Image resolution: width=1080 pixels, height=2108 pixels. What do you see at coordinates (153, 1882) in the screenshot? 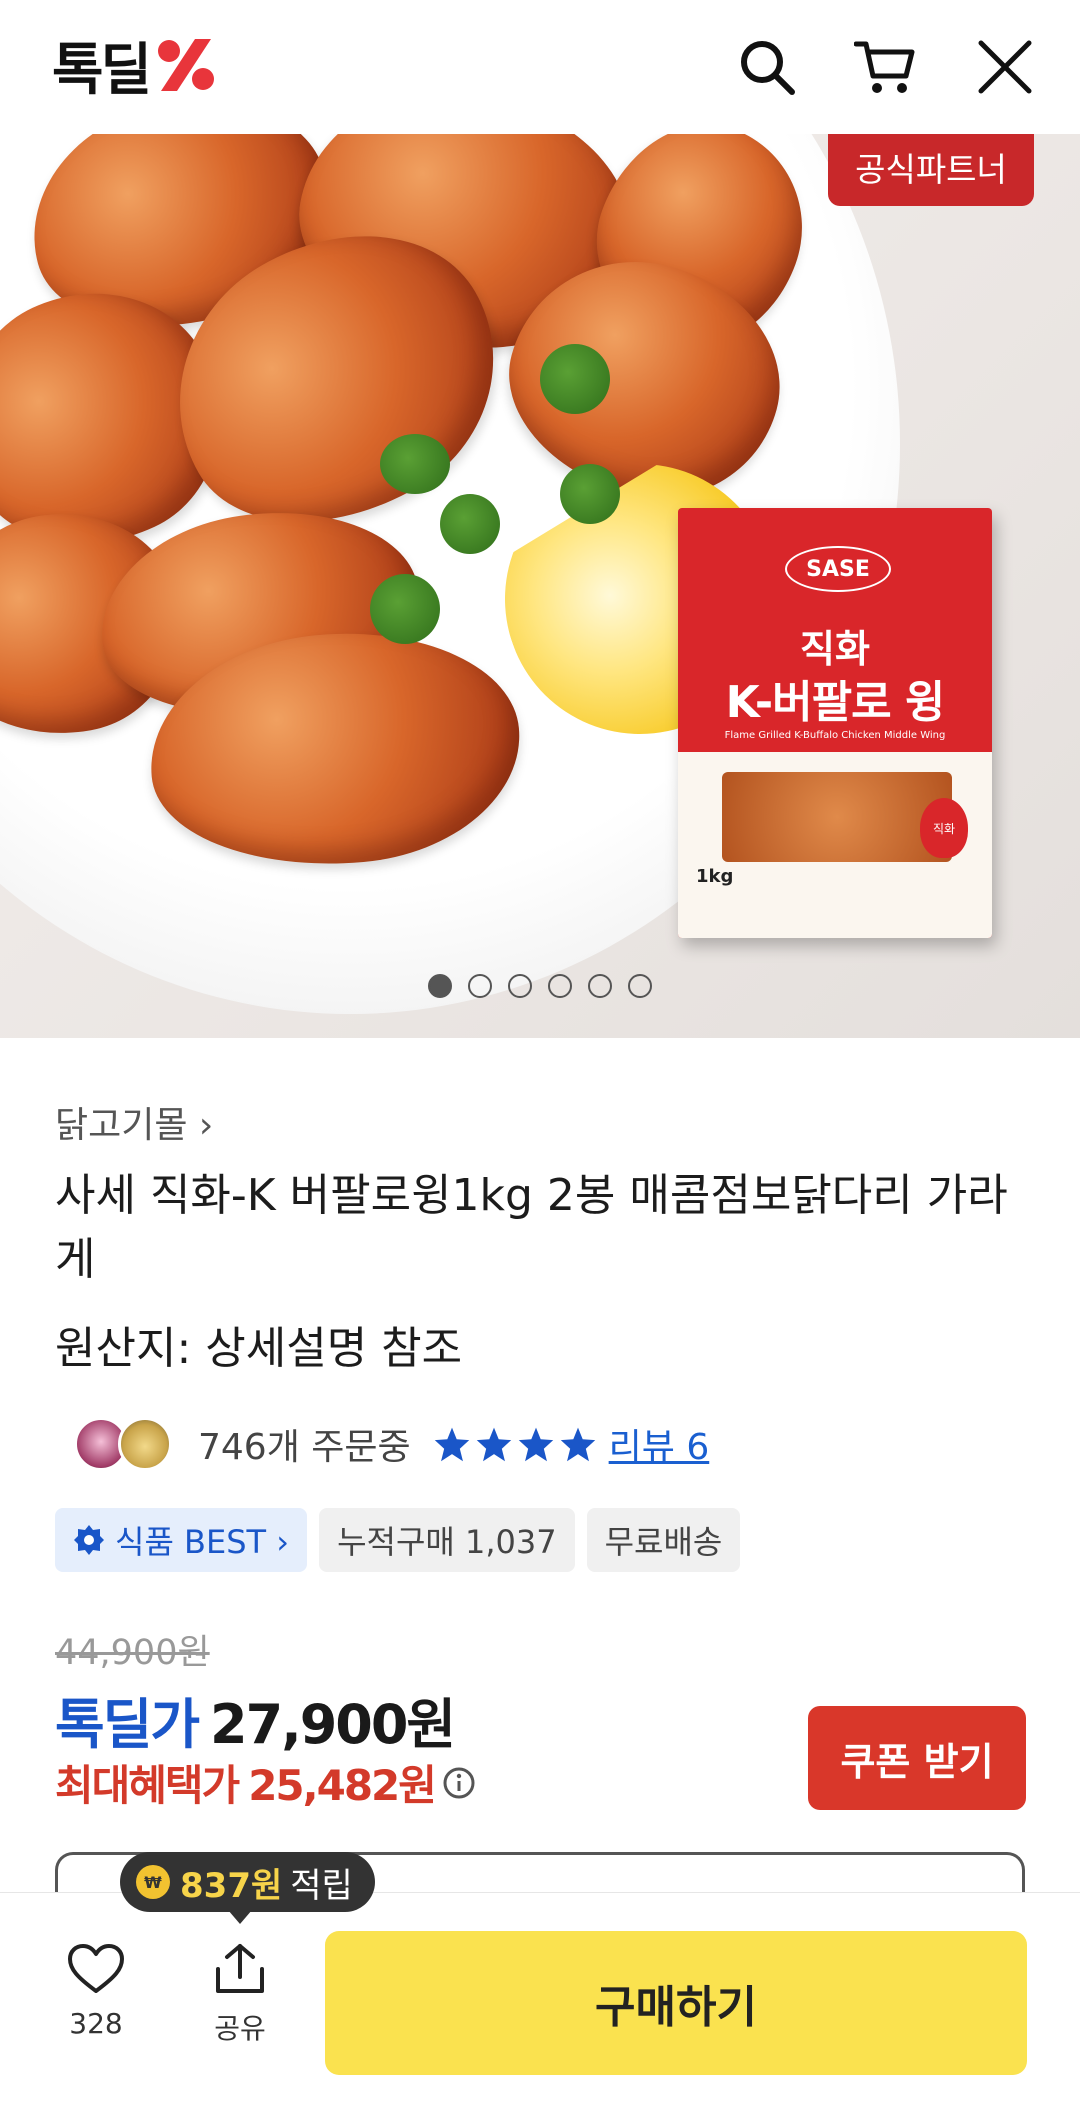
I see `coin-icon: ₩` at bounding box center [153, 1882].